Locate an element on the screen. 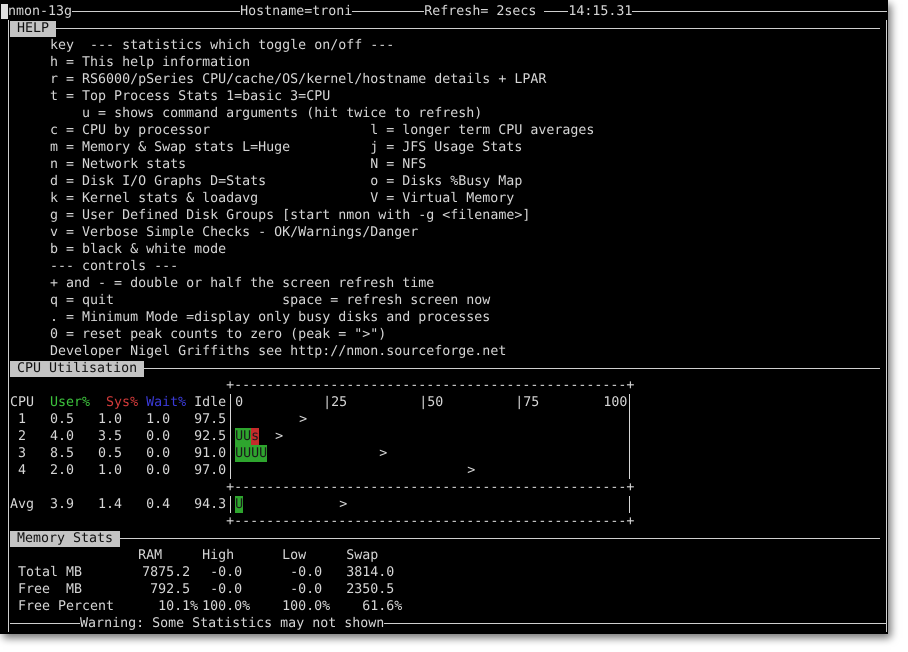 The width and height of the screenshot is (908, 652). help-line: --- controls --- is located at coordinates (114, 266).